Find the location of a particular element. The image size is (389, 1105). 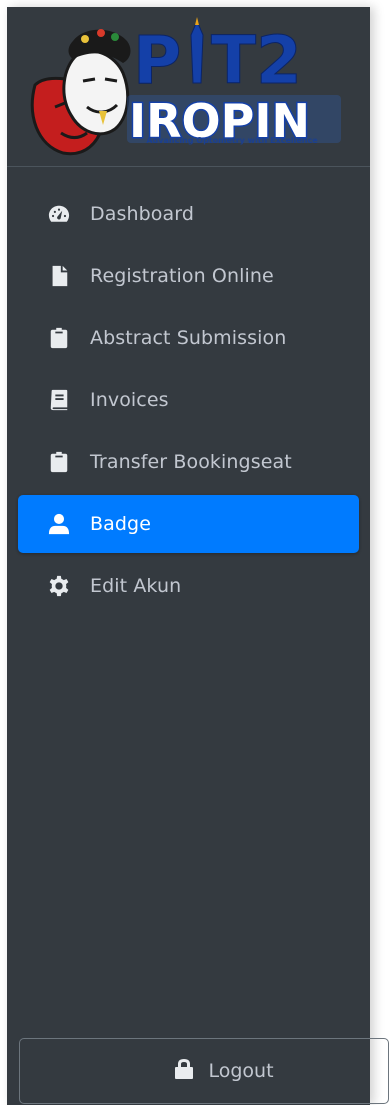

user-icon is located at coordinates (59, 524).